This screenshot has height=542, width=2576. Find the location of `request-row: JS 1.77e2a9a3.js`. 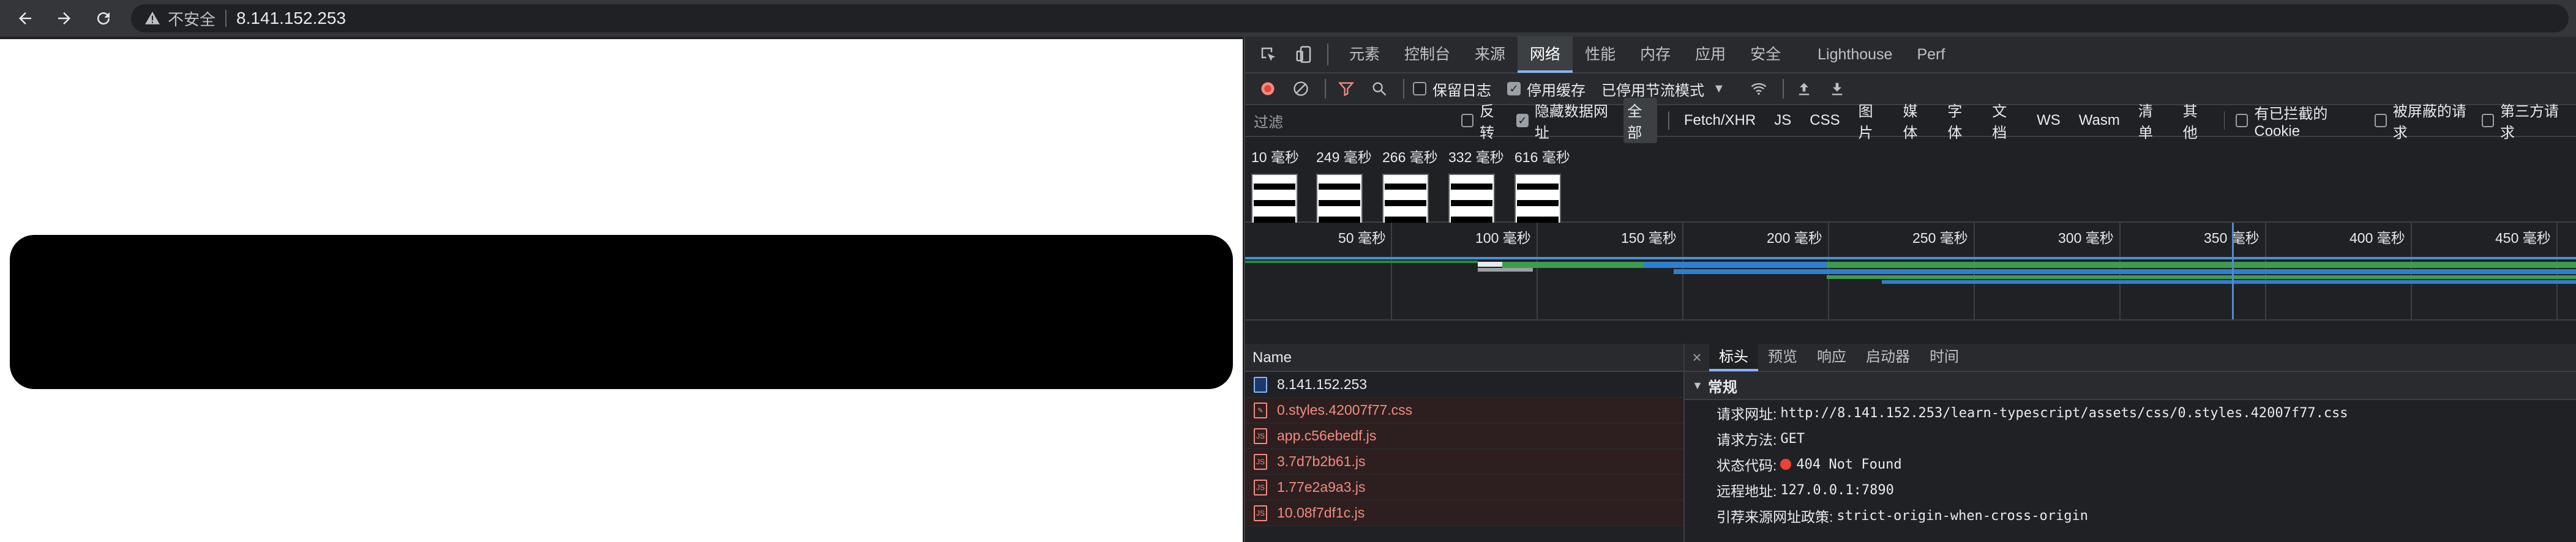

request-row: JS 1.77e2a9a3.js is located at coordinates (1464, 487).